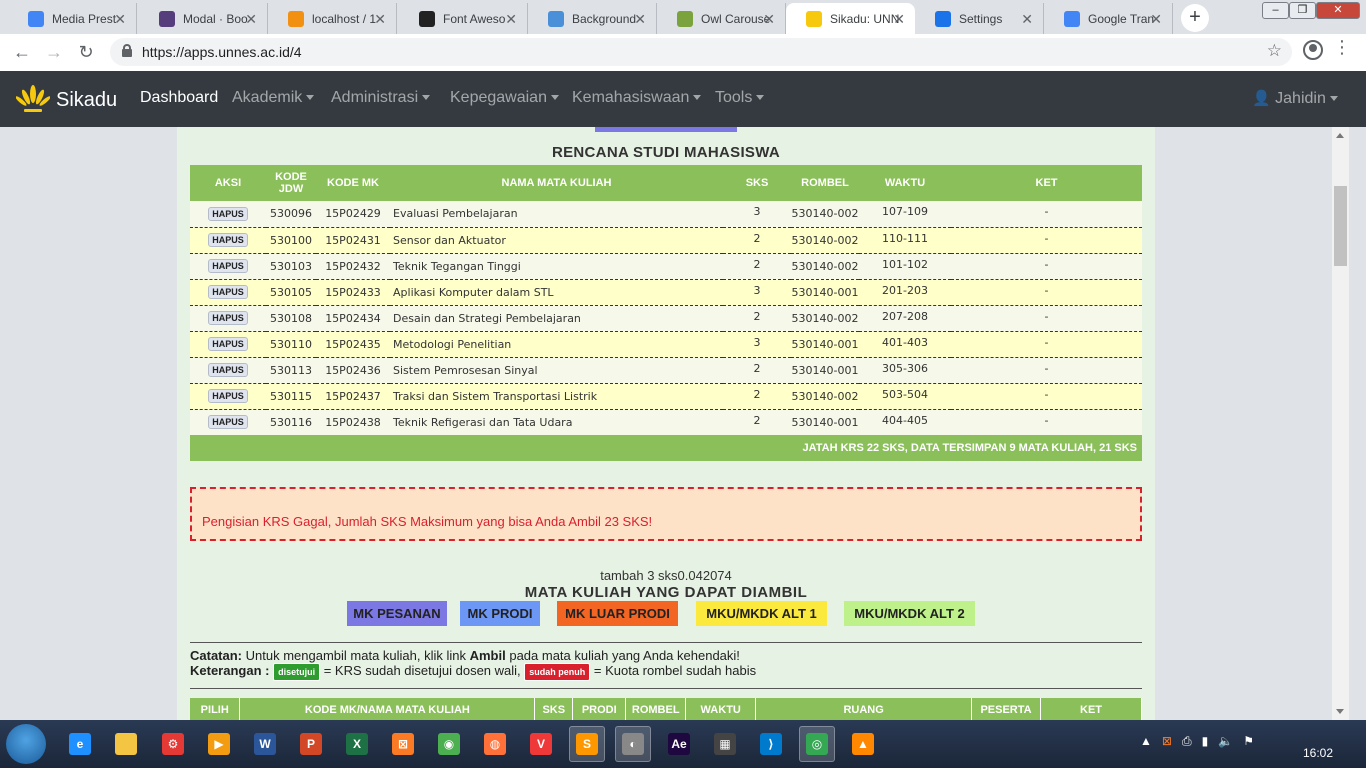 This screenshot has height=768, width=1366. I want to click on word-taskbar-button: W, so click(265, 744).